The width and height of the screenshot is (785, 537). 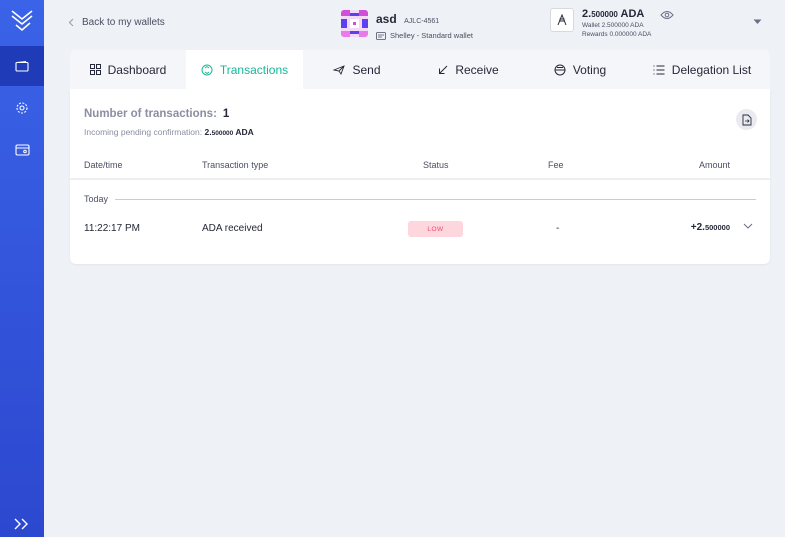 What do you see at coordinates (112, 228) in the screenshot?
I see `tx-time: 11:22:17 PM` at bounding box center [112, 228].